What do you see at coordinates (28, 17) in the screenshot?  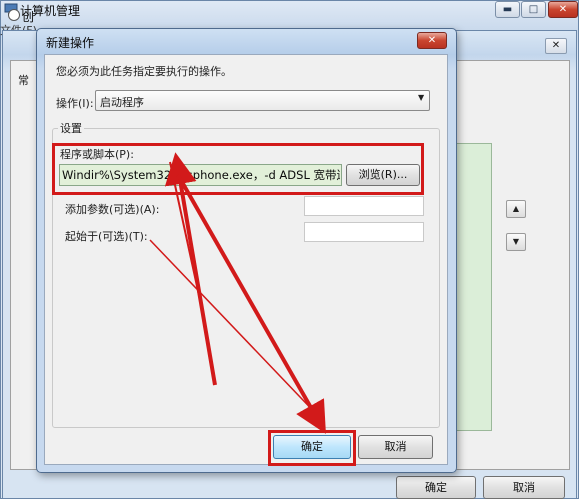 I see `create-task-title: 创` at bounding box center [28, 17].